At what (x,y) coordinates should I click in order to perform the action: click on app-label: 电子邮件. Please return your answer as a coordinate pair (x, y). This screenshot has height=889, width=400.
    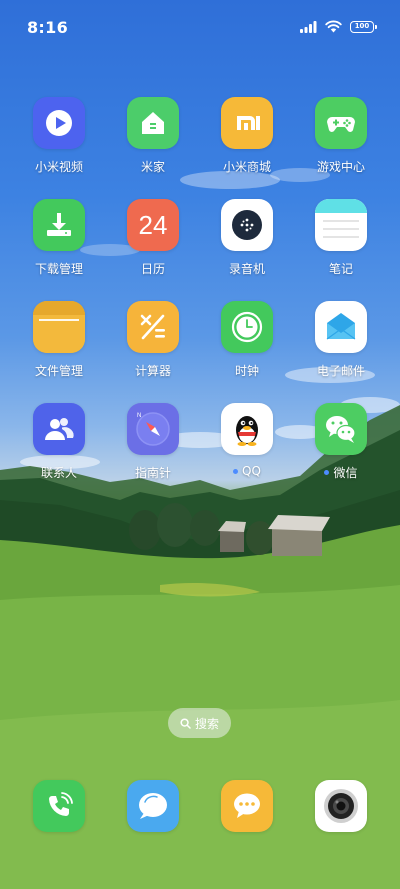
    Looking at the image, I should click on (340, 371).